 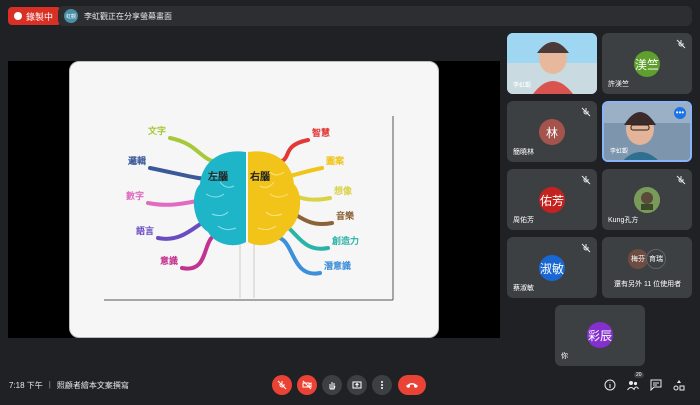 What do you see at coordinates (71, 16) in the screenshot?
I see `presenter-avatar: 虹觀` at bounding box center [71, 16].